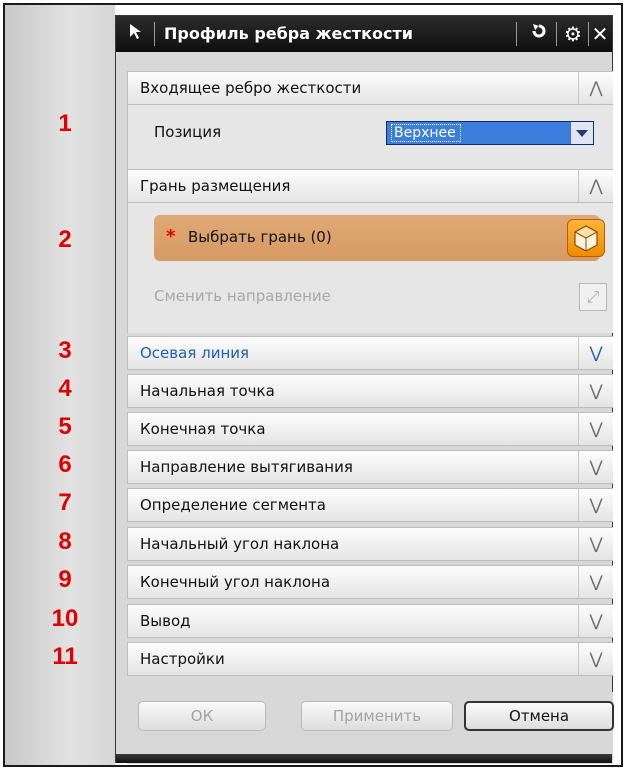 The height and width of the screenshot is (769, 630). Describe the element at coordinates (370, 467) in the screenshot. I see `section-extrude-direction: Направление вытягивания ⋁` at that location.